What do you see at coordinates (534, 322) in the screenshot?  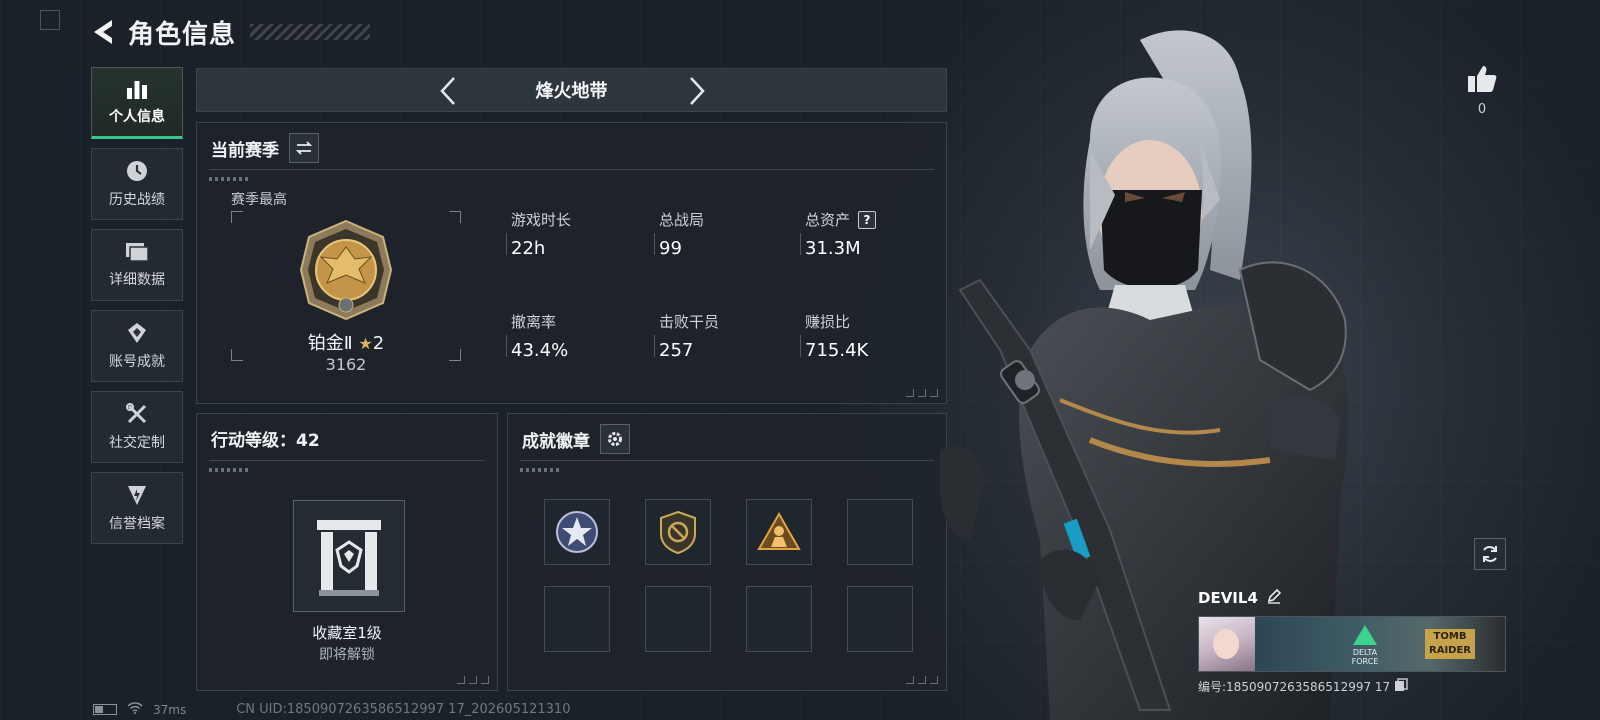 I see `stat-label: 撤离率` at bounding box center [534, 322].